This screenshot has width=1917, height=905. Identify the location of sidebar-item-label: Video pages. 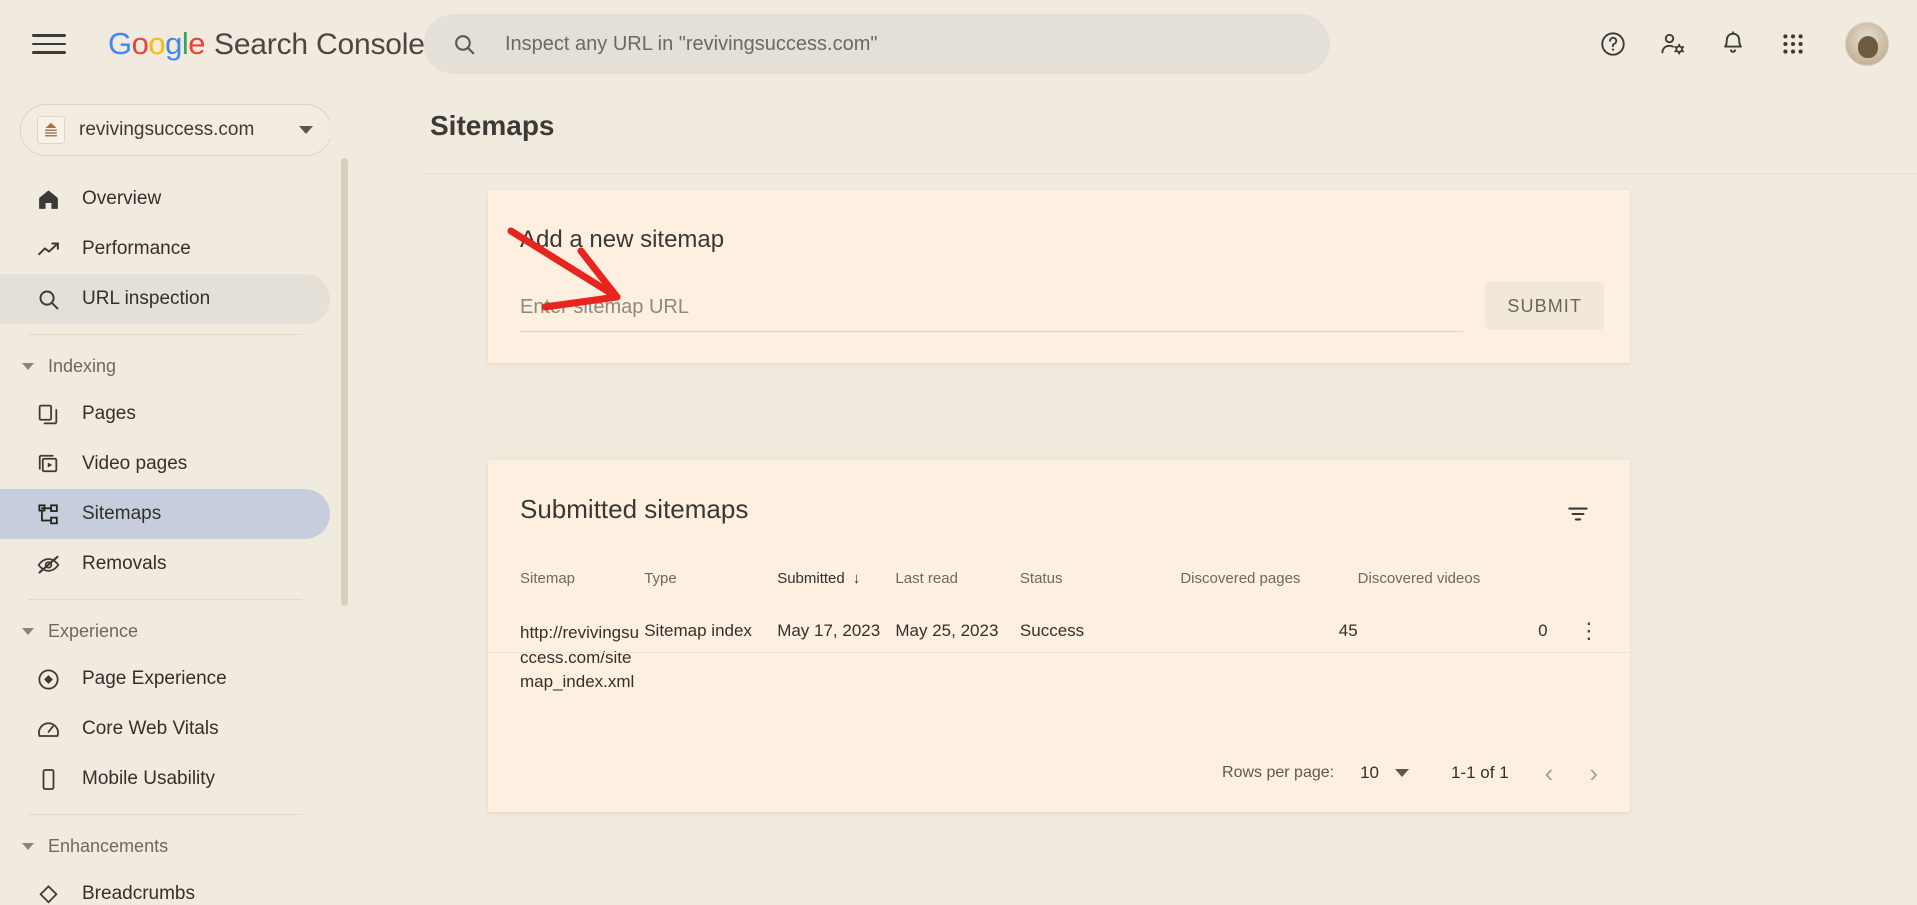
(135, 463).